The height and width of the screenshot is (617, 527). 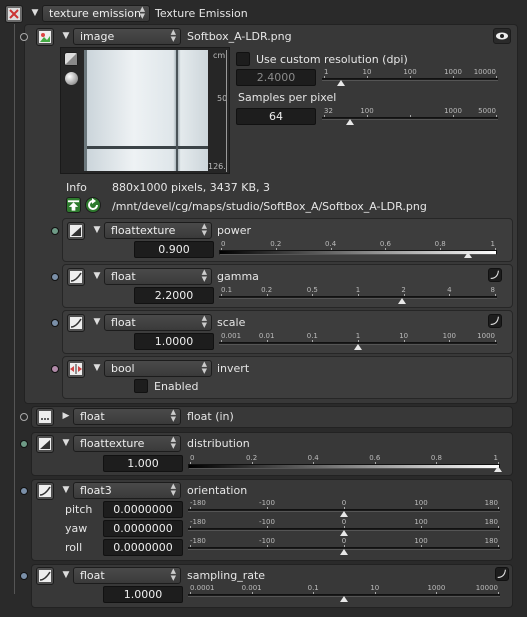 What do you see at coordinates (66, 36) in the screenshot?
I see `image-collapse-arrow-icon: ▼` at bounding box center [66, 36].